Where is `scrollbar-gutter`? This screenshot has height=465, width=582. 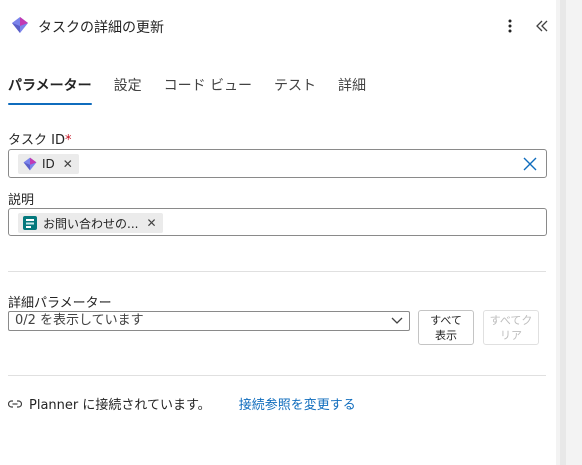 scrollbar-gutter is located at coordinates (563, 232).